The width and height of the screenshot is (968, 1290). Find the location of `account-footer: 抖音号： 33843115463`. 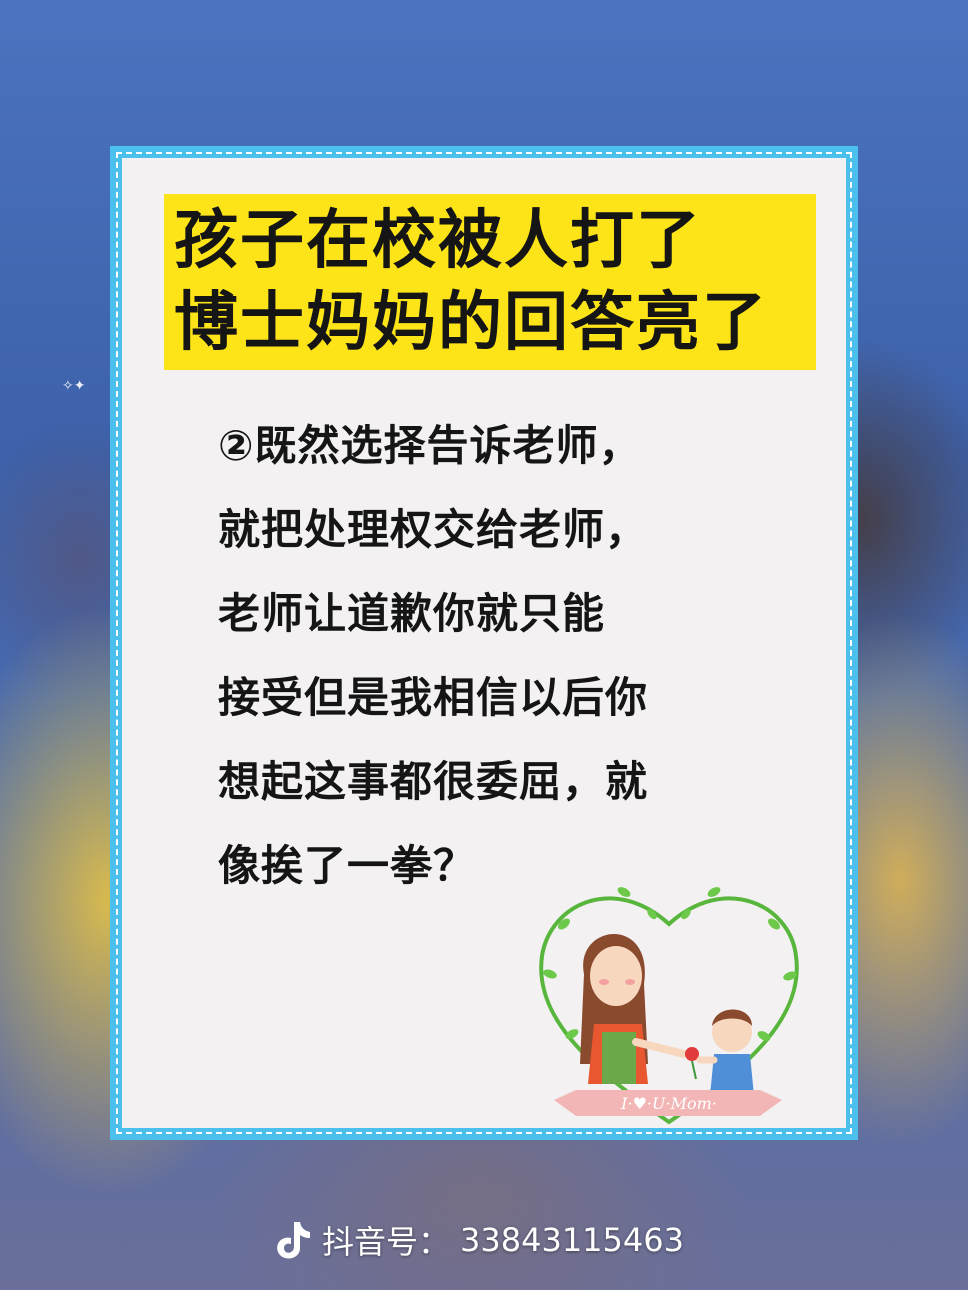

account-footer: 抖音号： 33843115463 is located at coordinates (478, 1240).